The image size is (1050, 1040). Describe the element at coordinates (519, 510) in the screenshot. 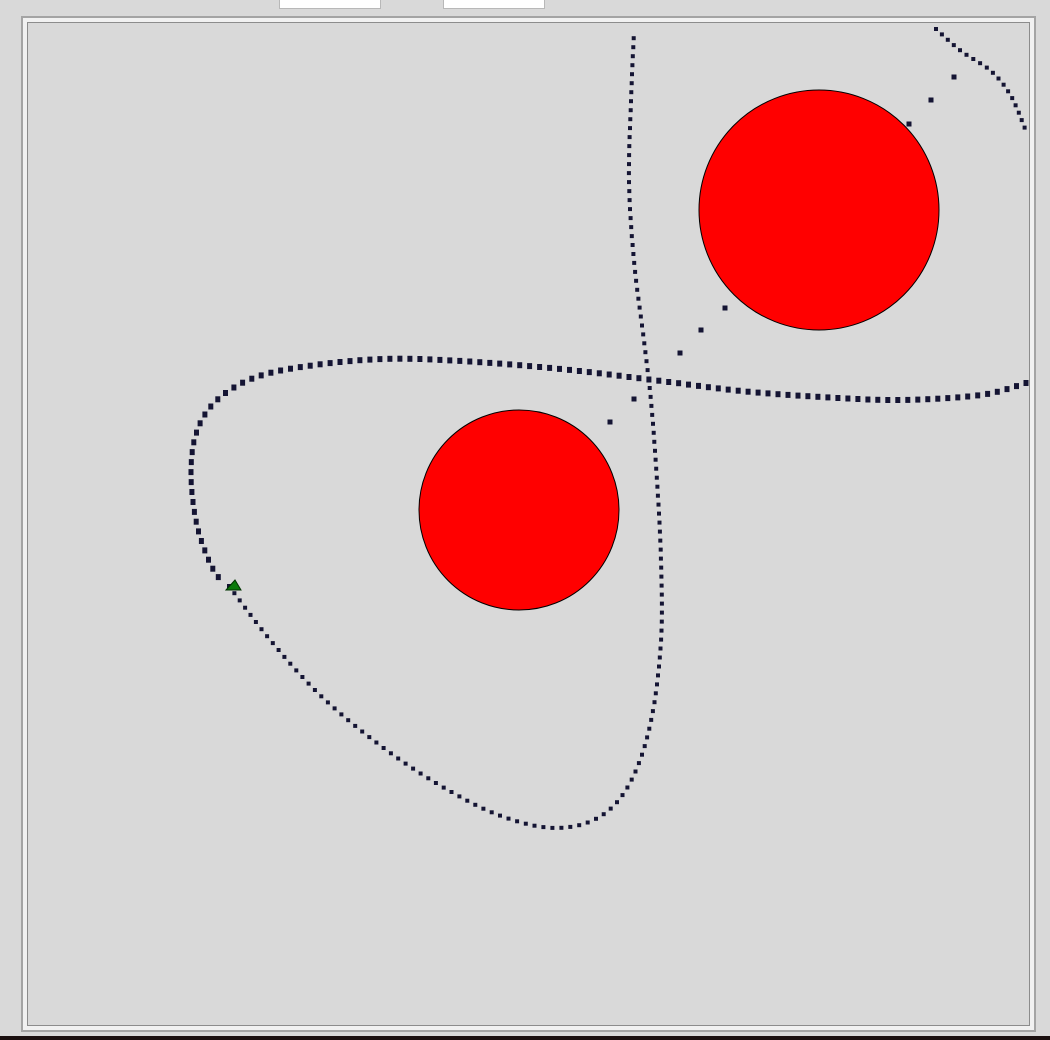

I see `planet-small` at that location.